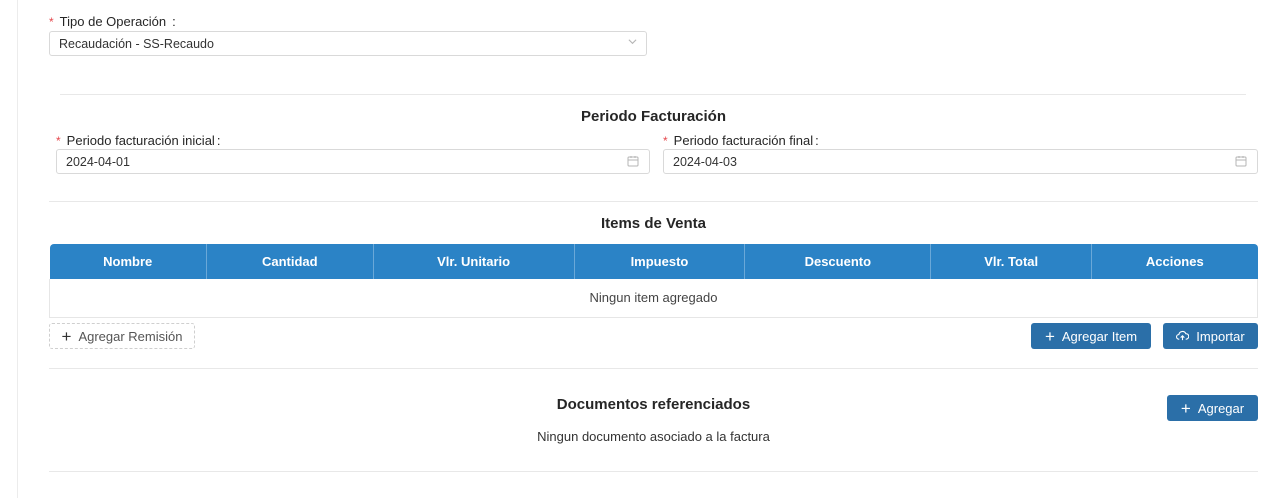 This screenshot has width=1275, height=498. I want to click on column-header-nombre: Nombre, so click(128, 261).